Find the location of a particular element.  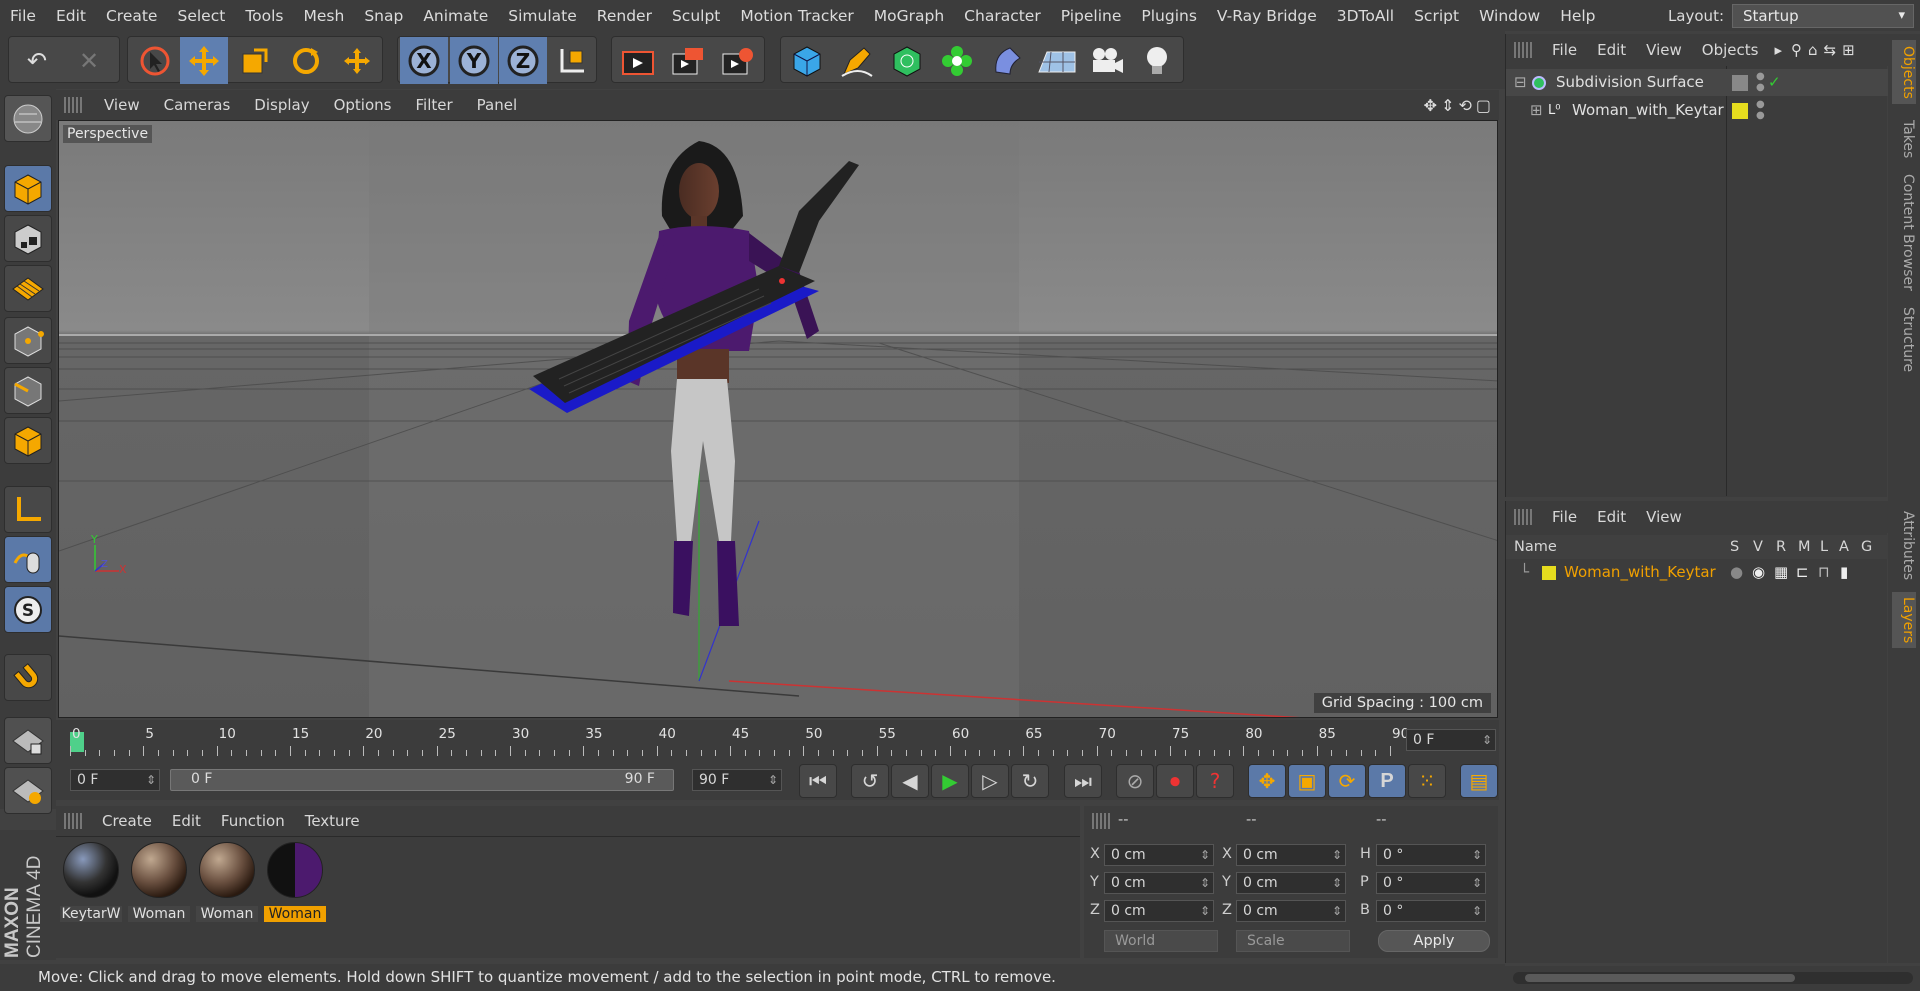

material-swatch: KeytarW is located at coordinates (91, 881).